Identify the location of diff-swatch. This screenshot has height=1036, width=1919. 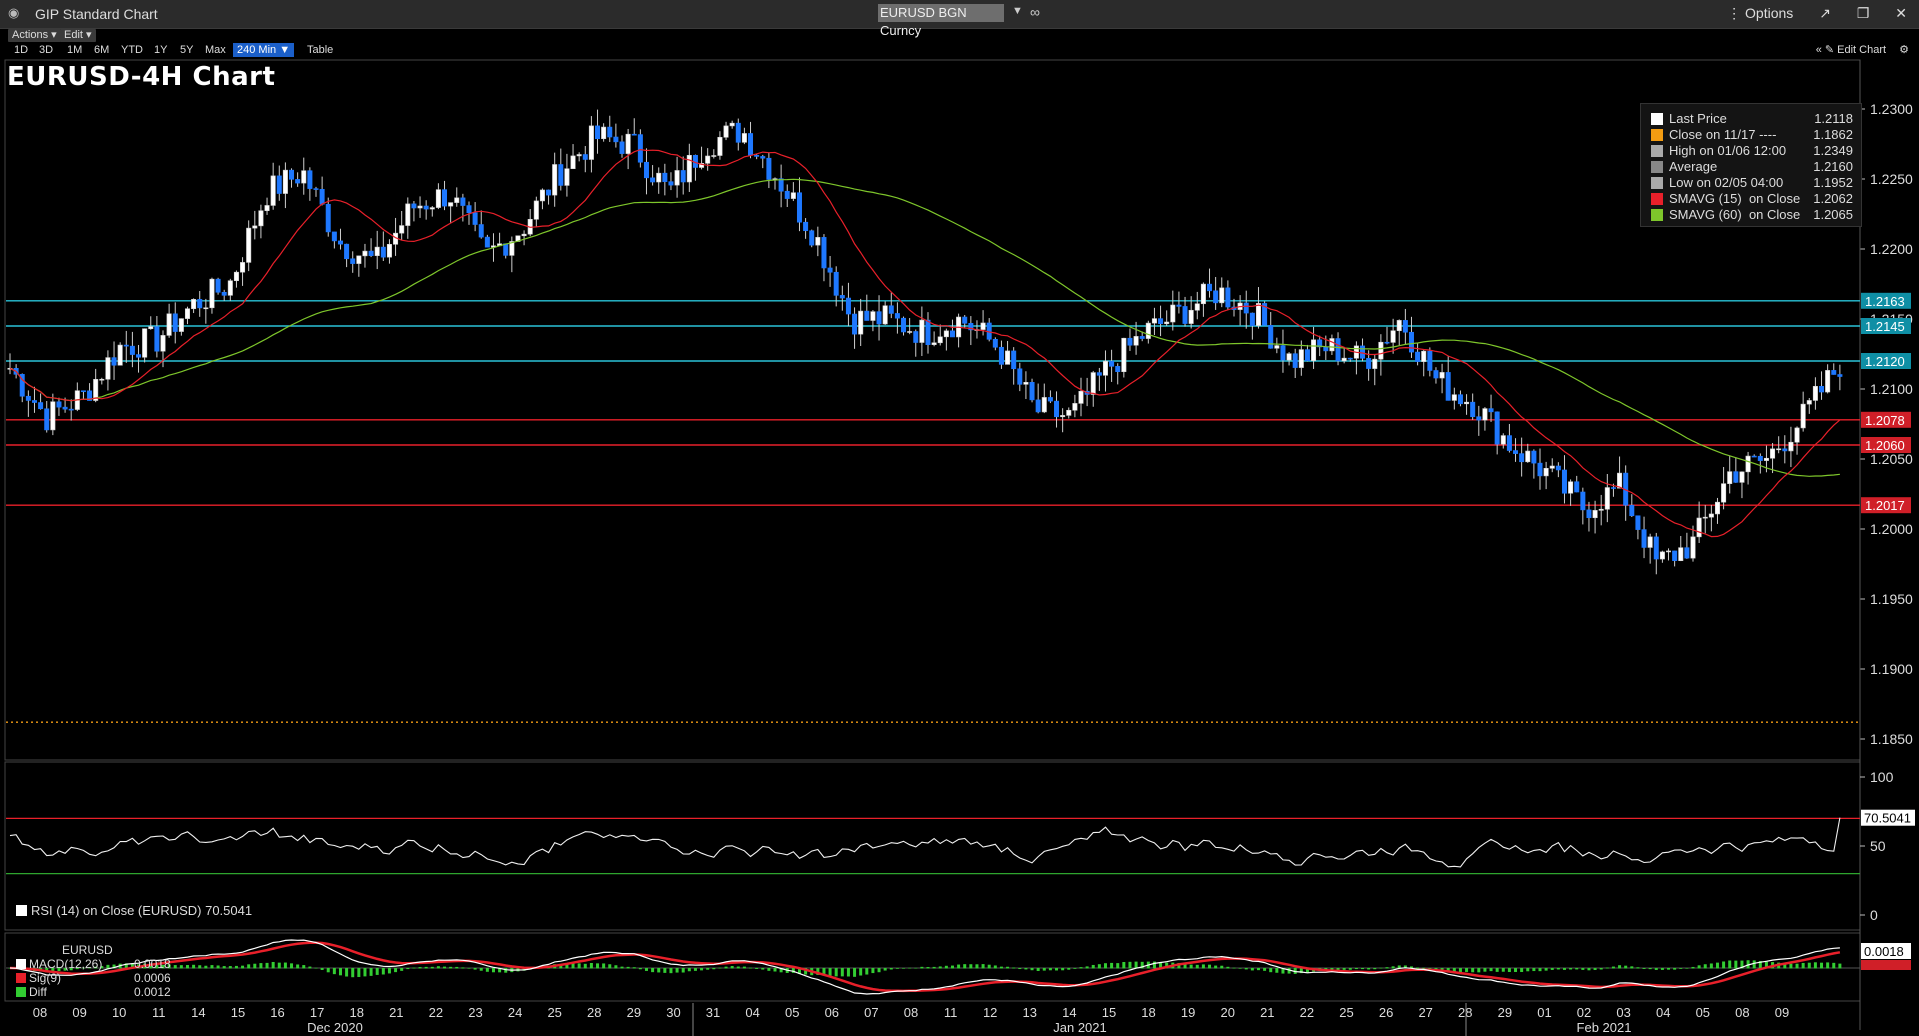
(21, 992).